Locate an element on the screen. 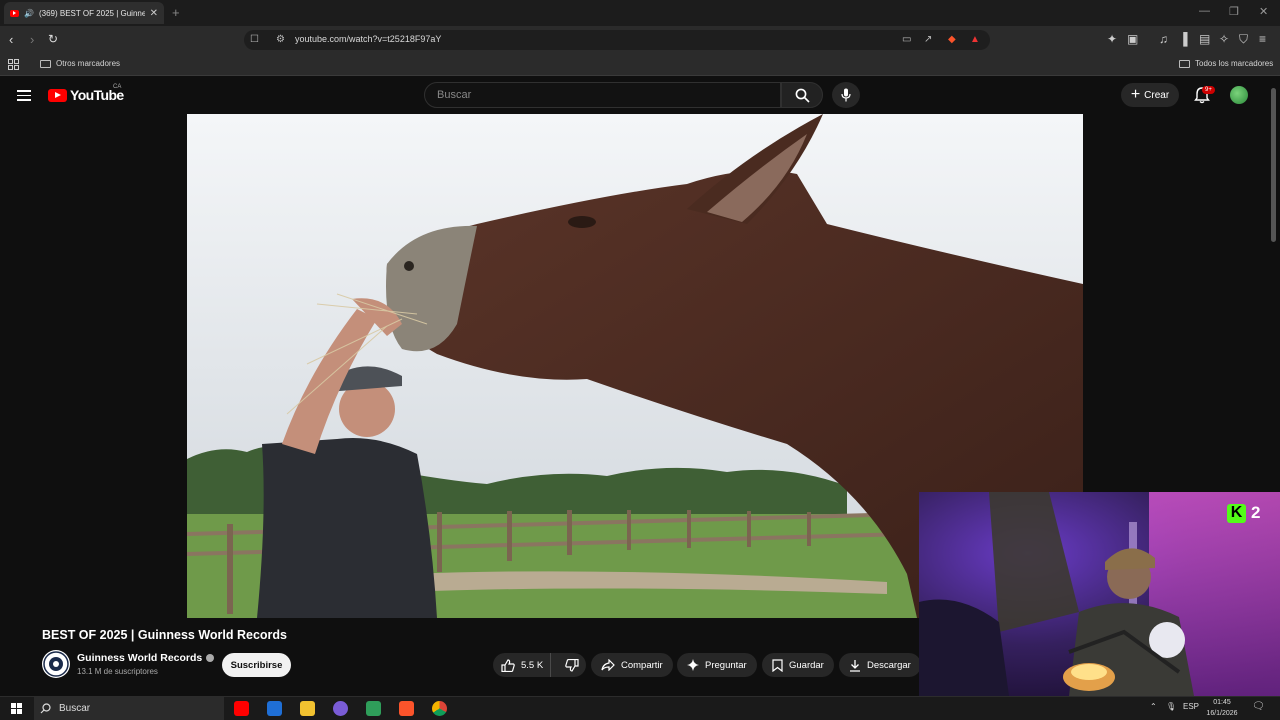  url-text: youtube.com/watch?v=t25218F97aY is located at coordinates (368, 39).